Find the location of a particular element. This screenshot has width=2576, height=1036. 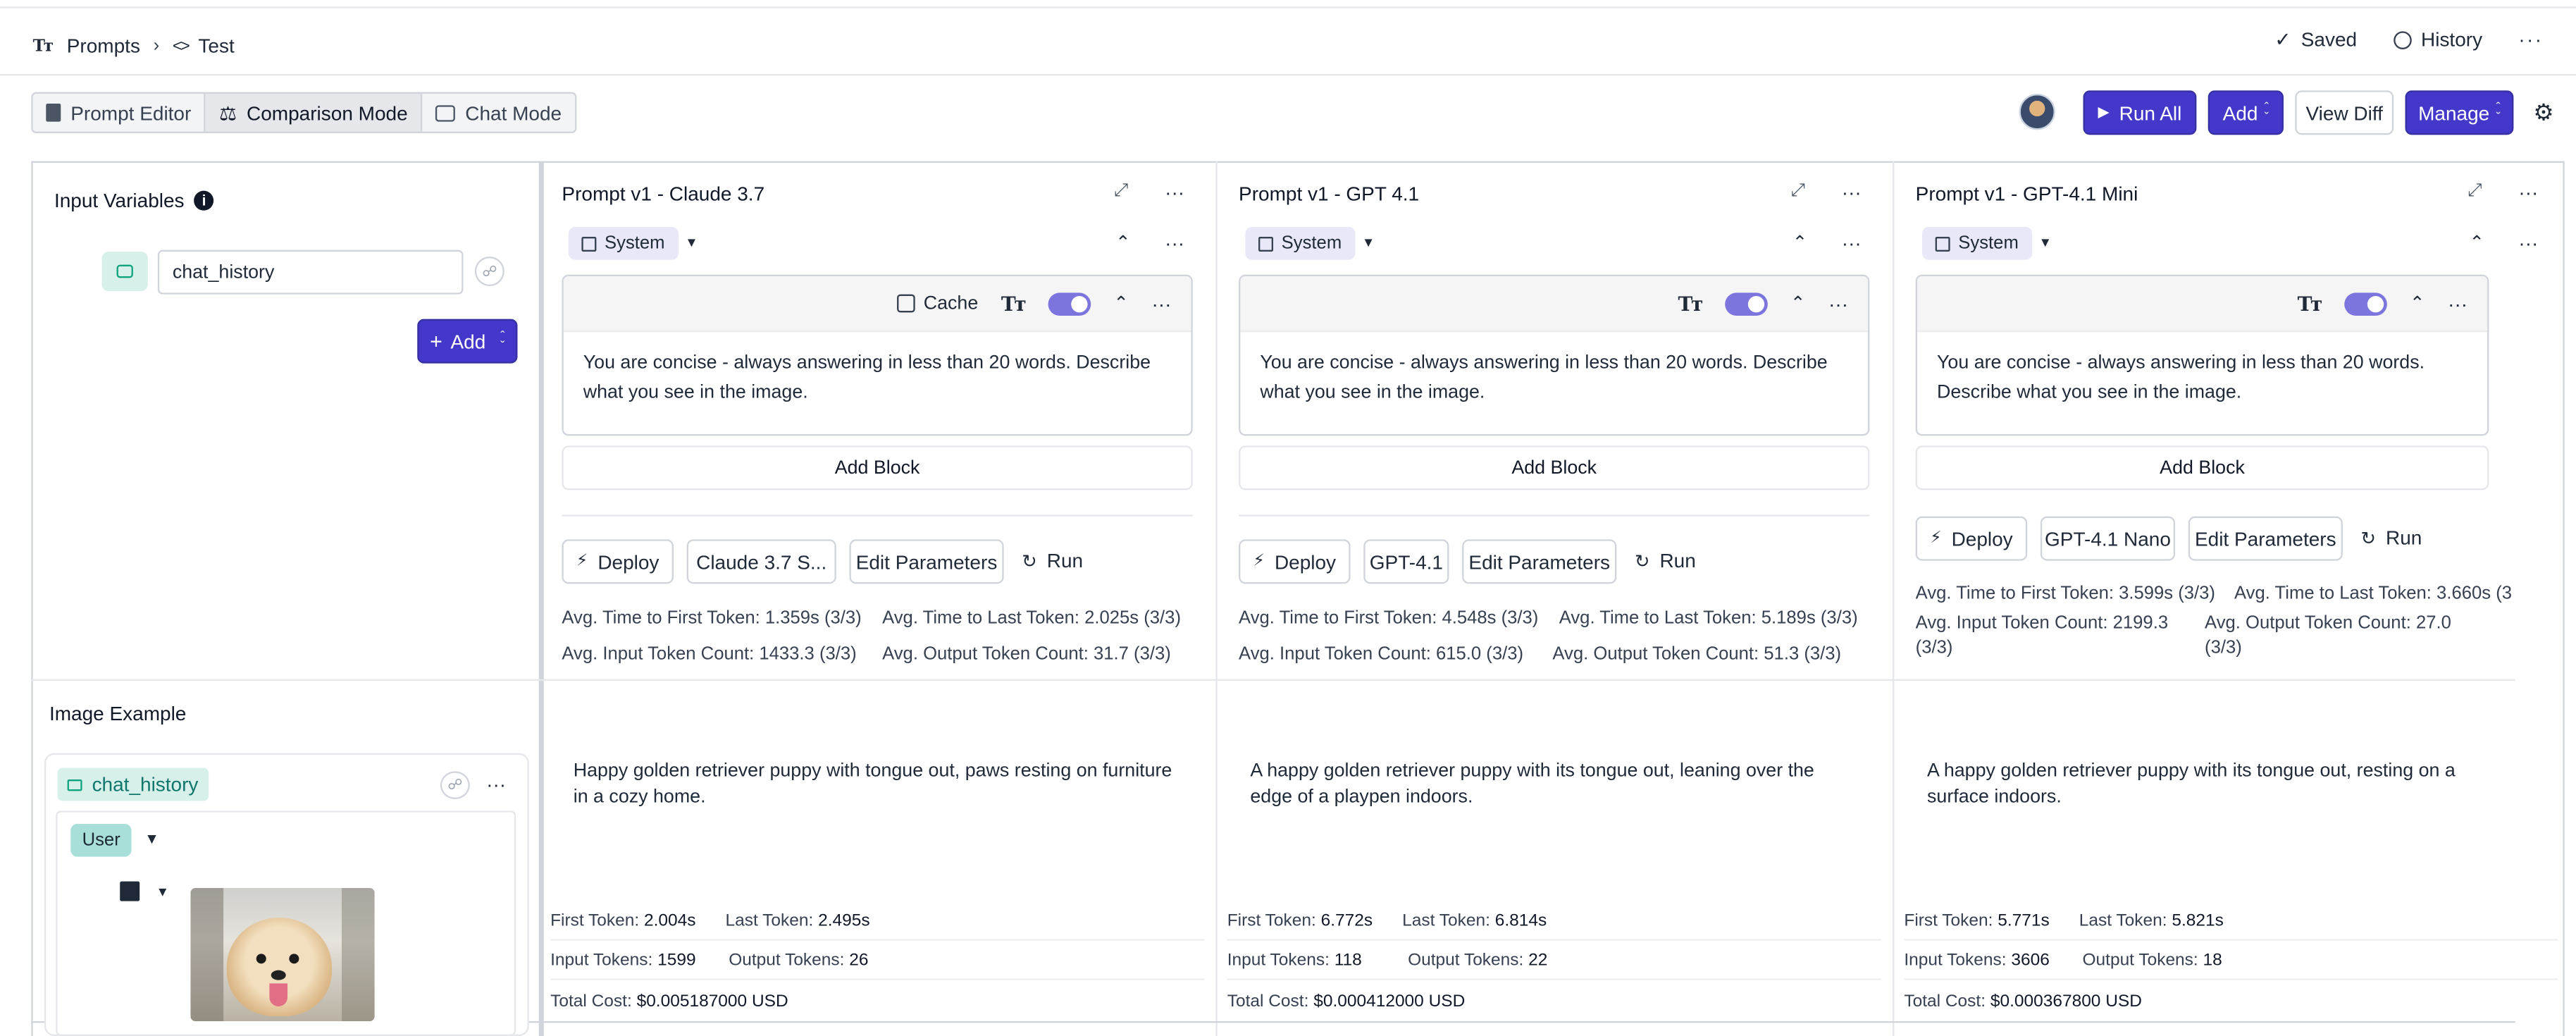

model-selector: GPT-4.1 Nano is located at coordinates (2108, 538).